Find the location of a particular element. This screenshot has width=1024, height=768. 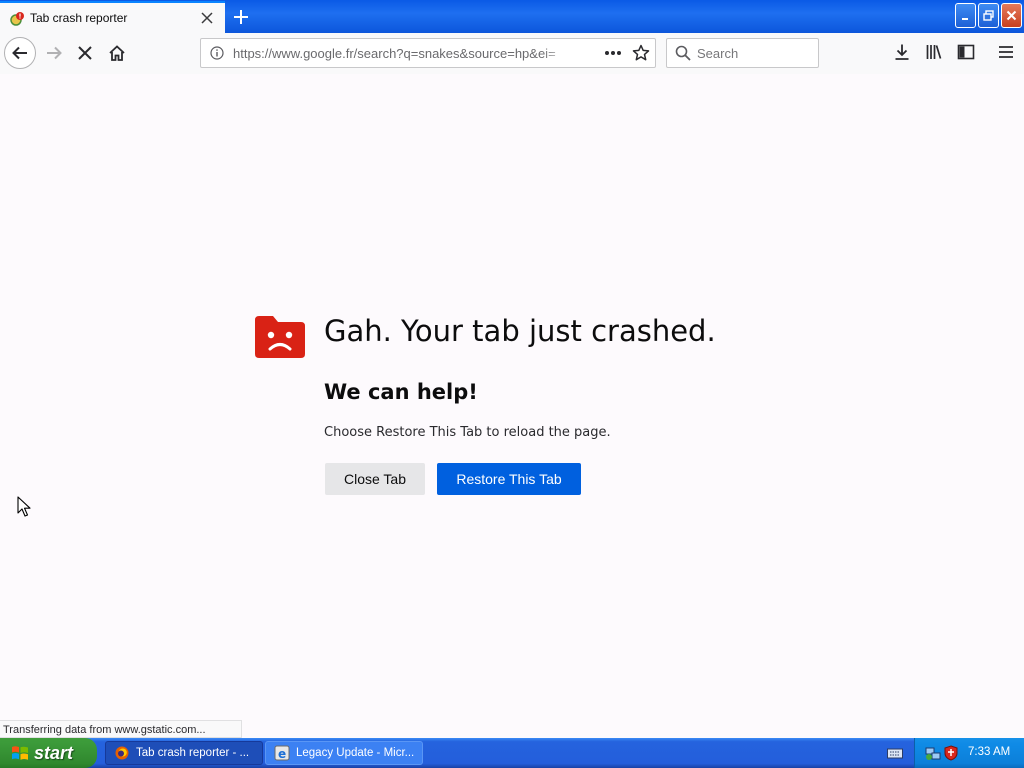

svg-text: e is located at coordinates (282, 754).